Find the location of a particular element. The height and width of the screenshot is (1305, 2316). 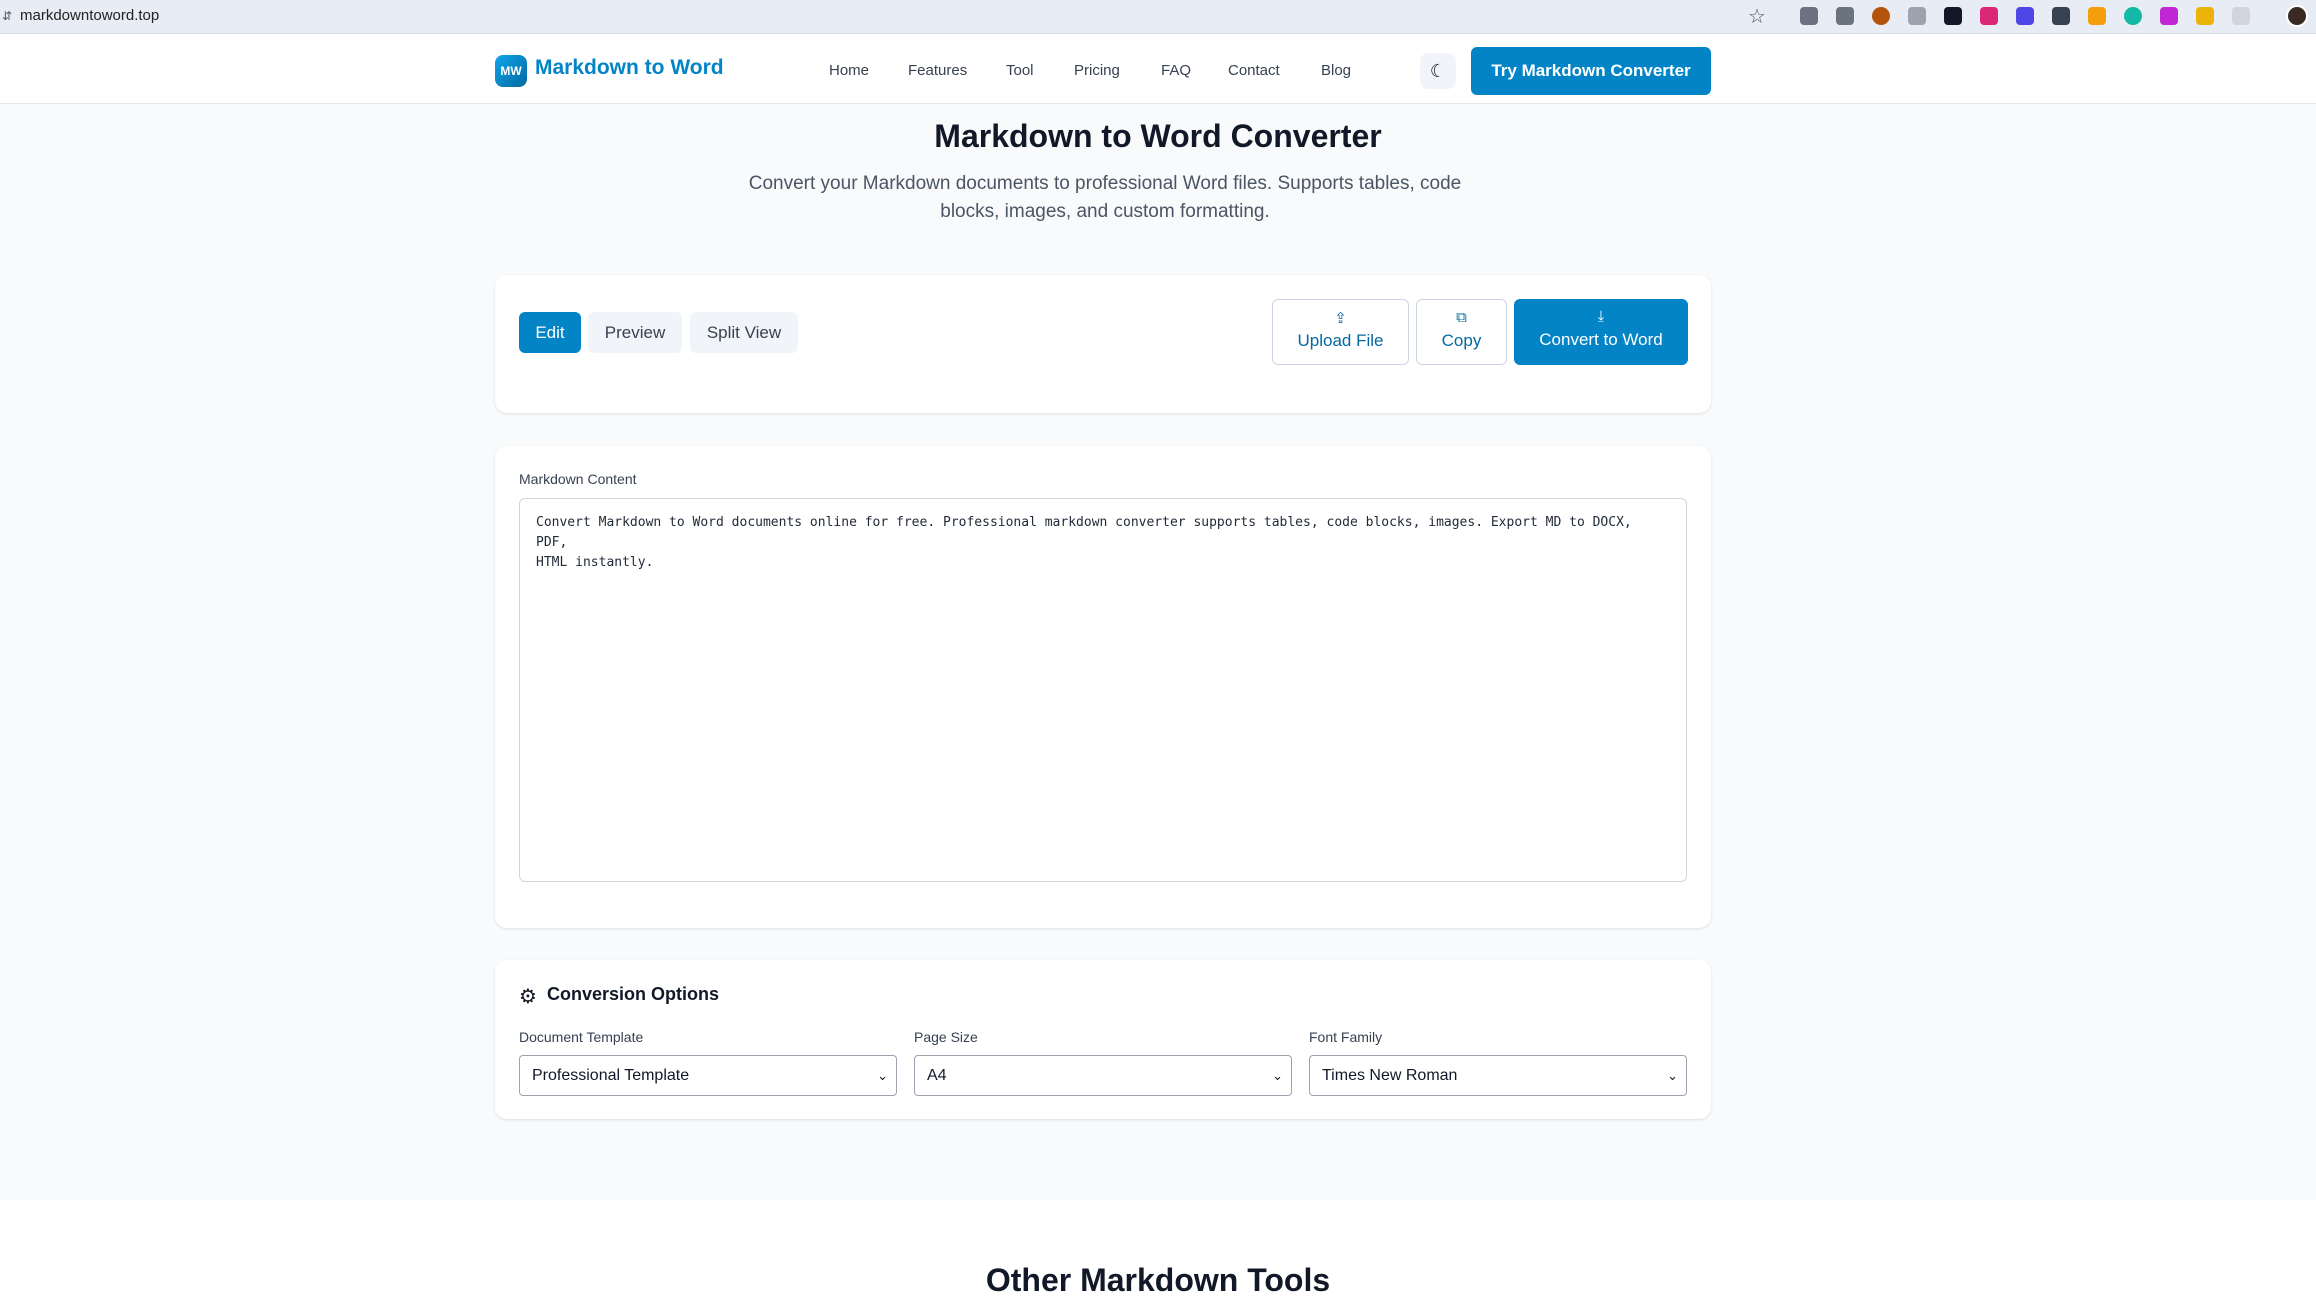

copy-icon: ⧉ is located at coordinates (1461, 317).